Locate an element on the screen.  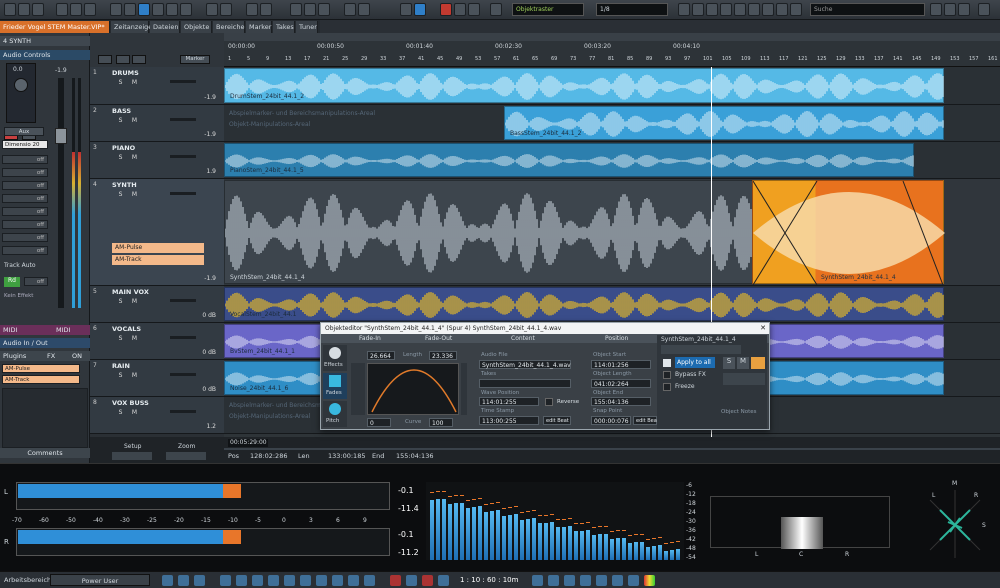
setup-buttons is located at coordinates (132, 456).